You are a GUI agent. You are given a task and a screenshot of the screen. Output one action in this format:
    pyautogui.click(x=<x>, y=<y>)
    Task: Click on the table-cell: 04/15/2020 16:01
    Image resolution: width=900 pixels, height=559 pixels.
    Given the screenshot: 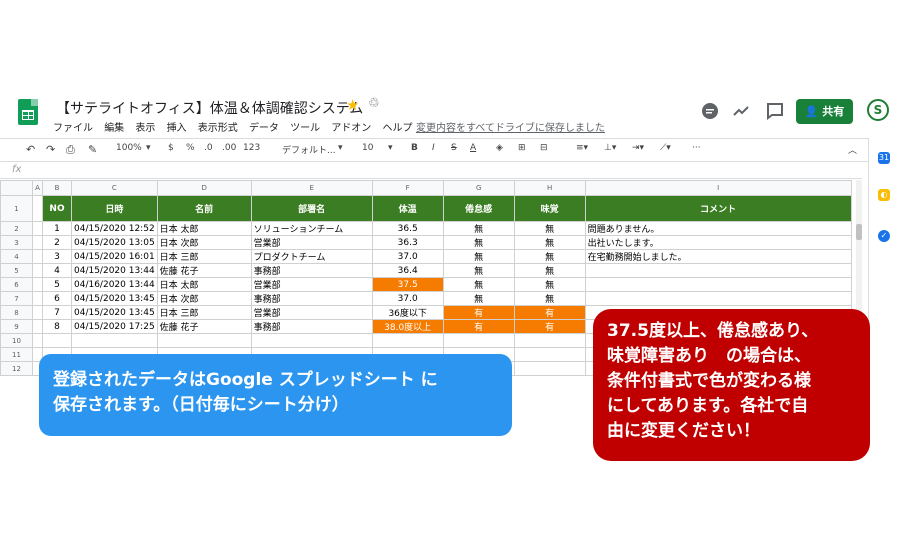 What is the action you would take?
    pyautogui.click(x=114, y=256)
    